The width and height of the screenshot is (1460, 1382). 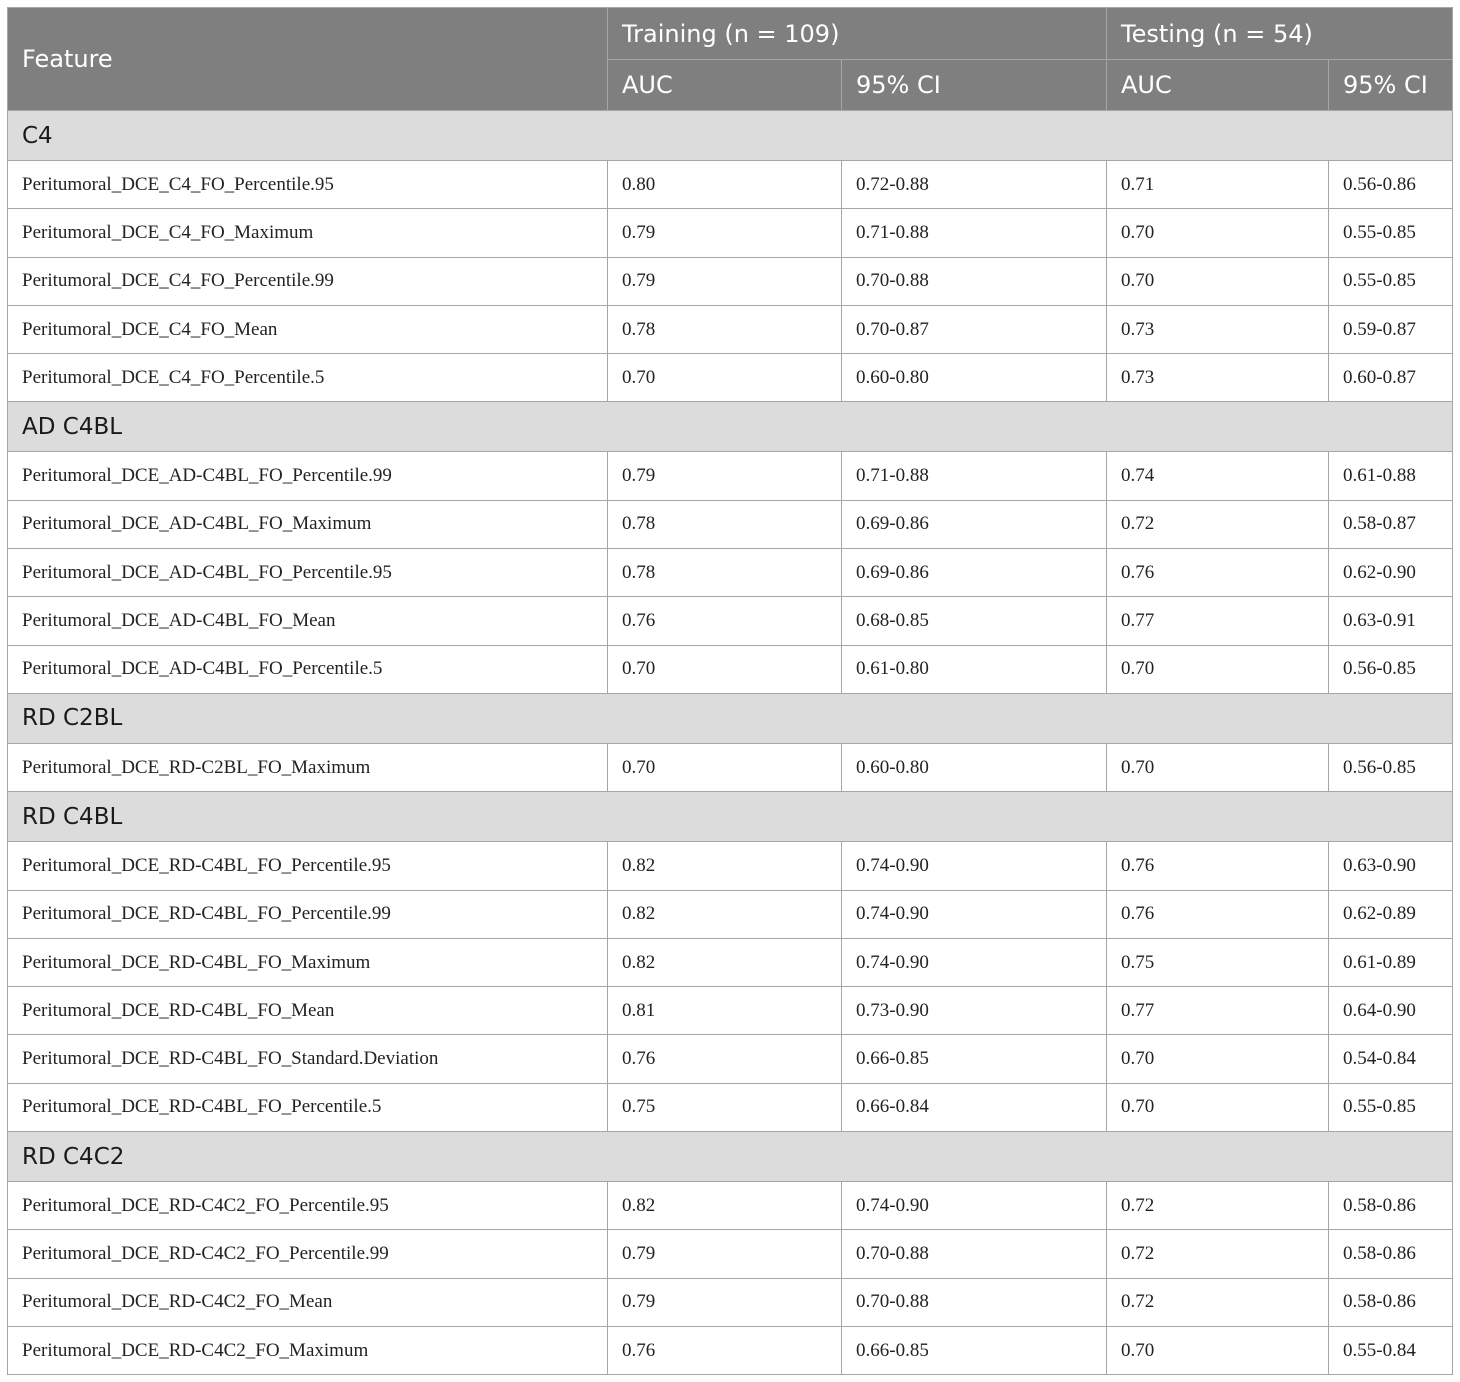 What do you see at coordinates (307, 621) in the screenshot?
I see `feature-cell: Peritumoral_DCE_AD-C4BL_FO_Mean` at bounding box center [307, 621].